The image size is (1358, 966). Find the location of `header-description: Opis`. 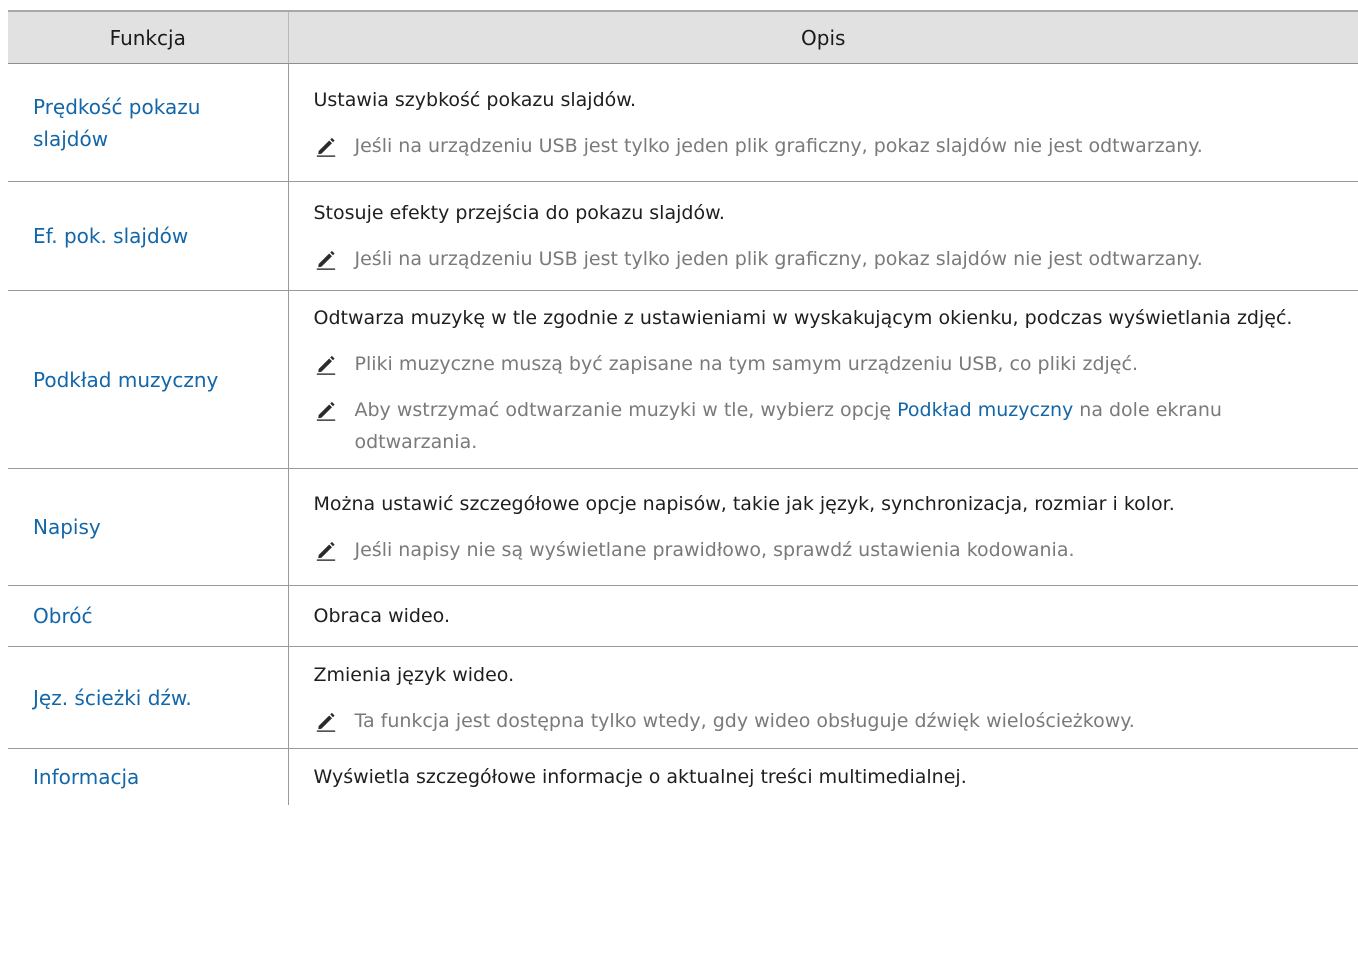

header-description: Opis is located at coordinates (822, 37).